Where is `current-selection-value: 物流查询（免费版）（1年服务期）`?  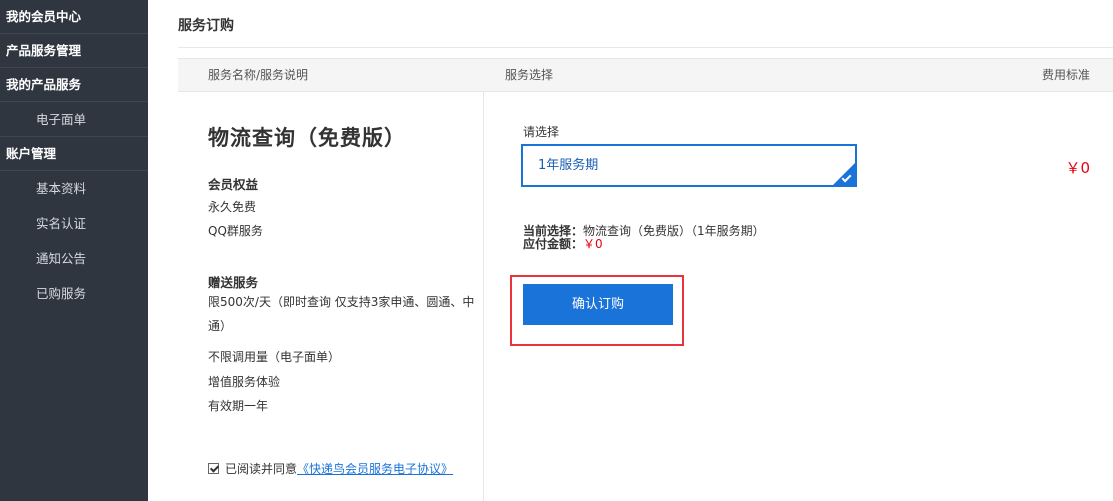 current-selection-value: 物流查询（免费版）（1年服务期） is located at coordinates (674, 231).